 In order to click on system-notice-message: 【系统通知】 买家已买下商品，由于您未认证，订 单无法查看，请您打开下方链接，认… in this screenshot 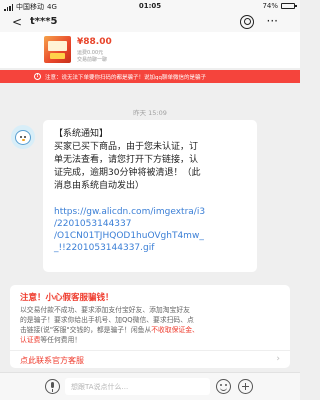, I will do `click(127, 160)`.